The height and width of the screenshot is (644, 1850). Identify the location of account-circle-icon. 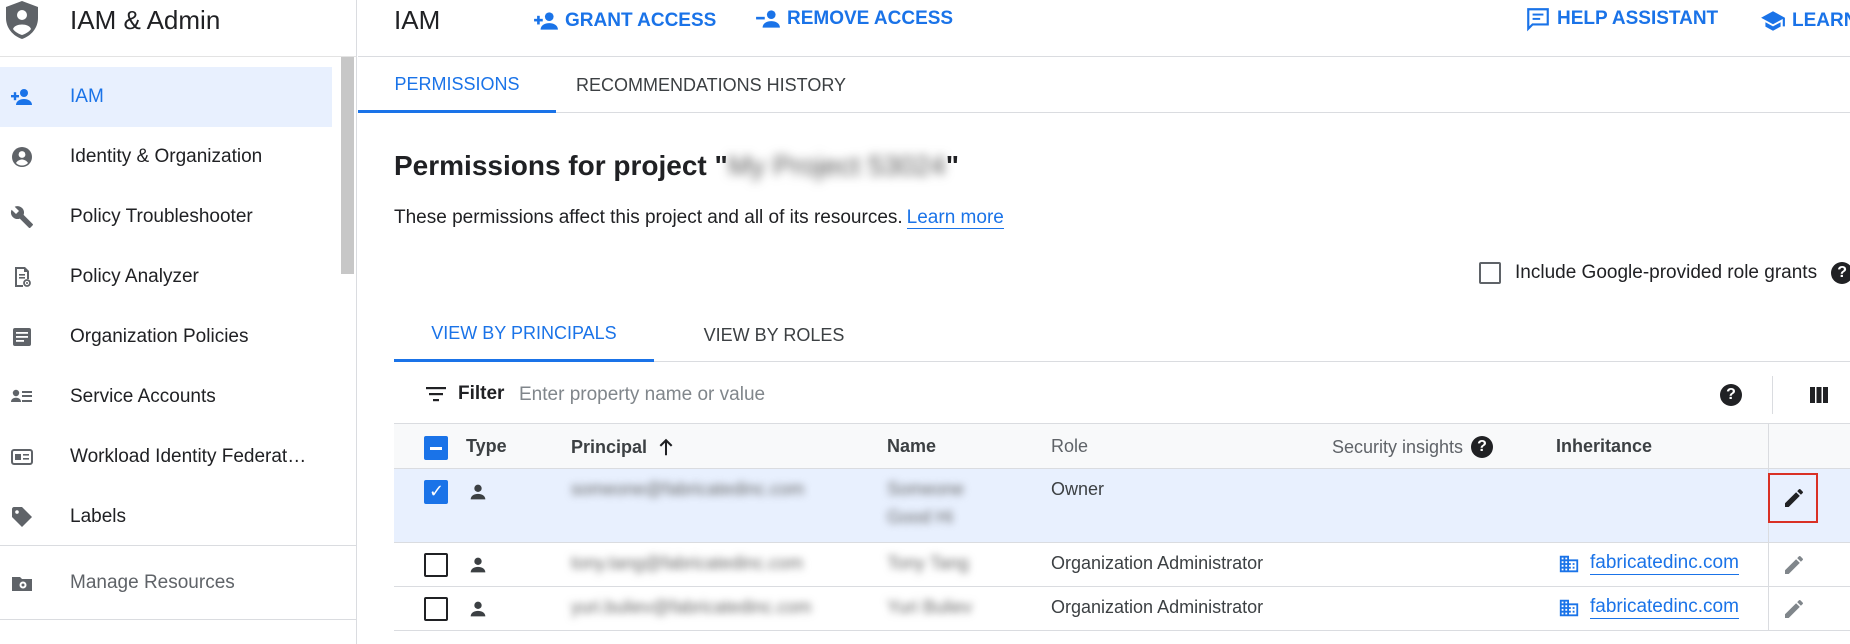
(22, 157).